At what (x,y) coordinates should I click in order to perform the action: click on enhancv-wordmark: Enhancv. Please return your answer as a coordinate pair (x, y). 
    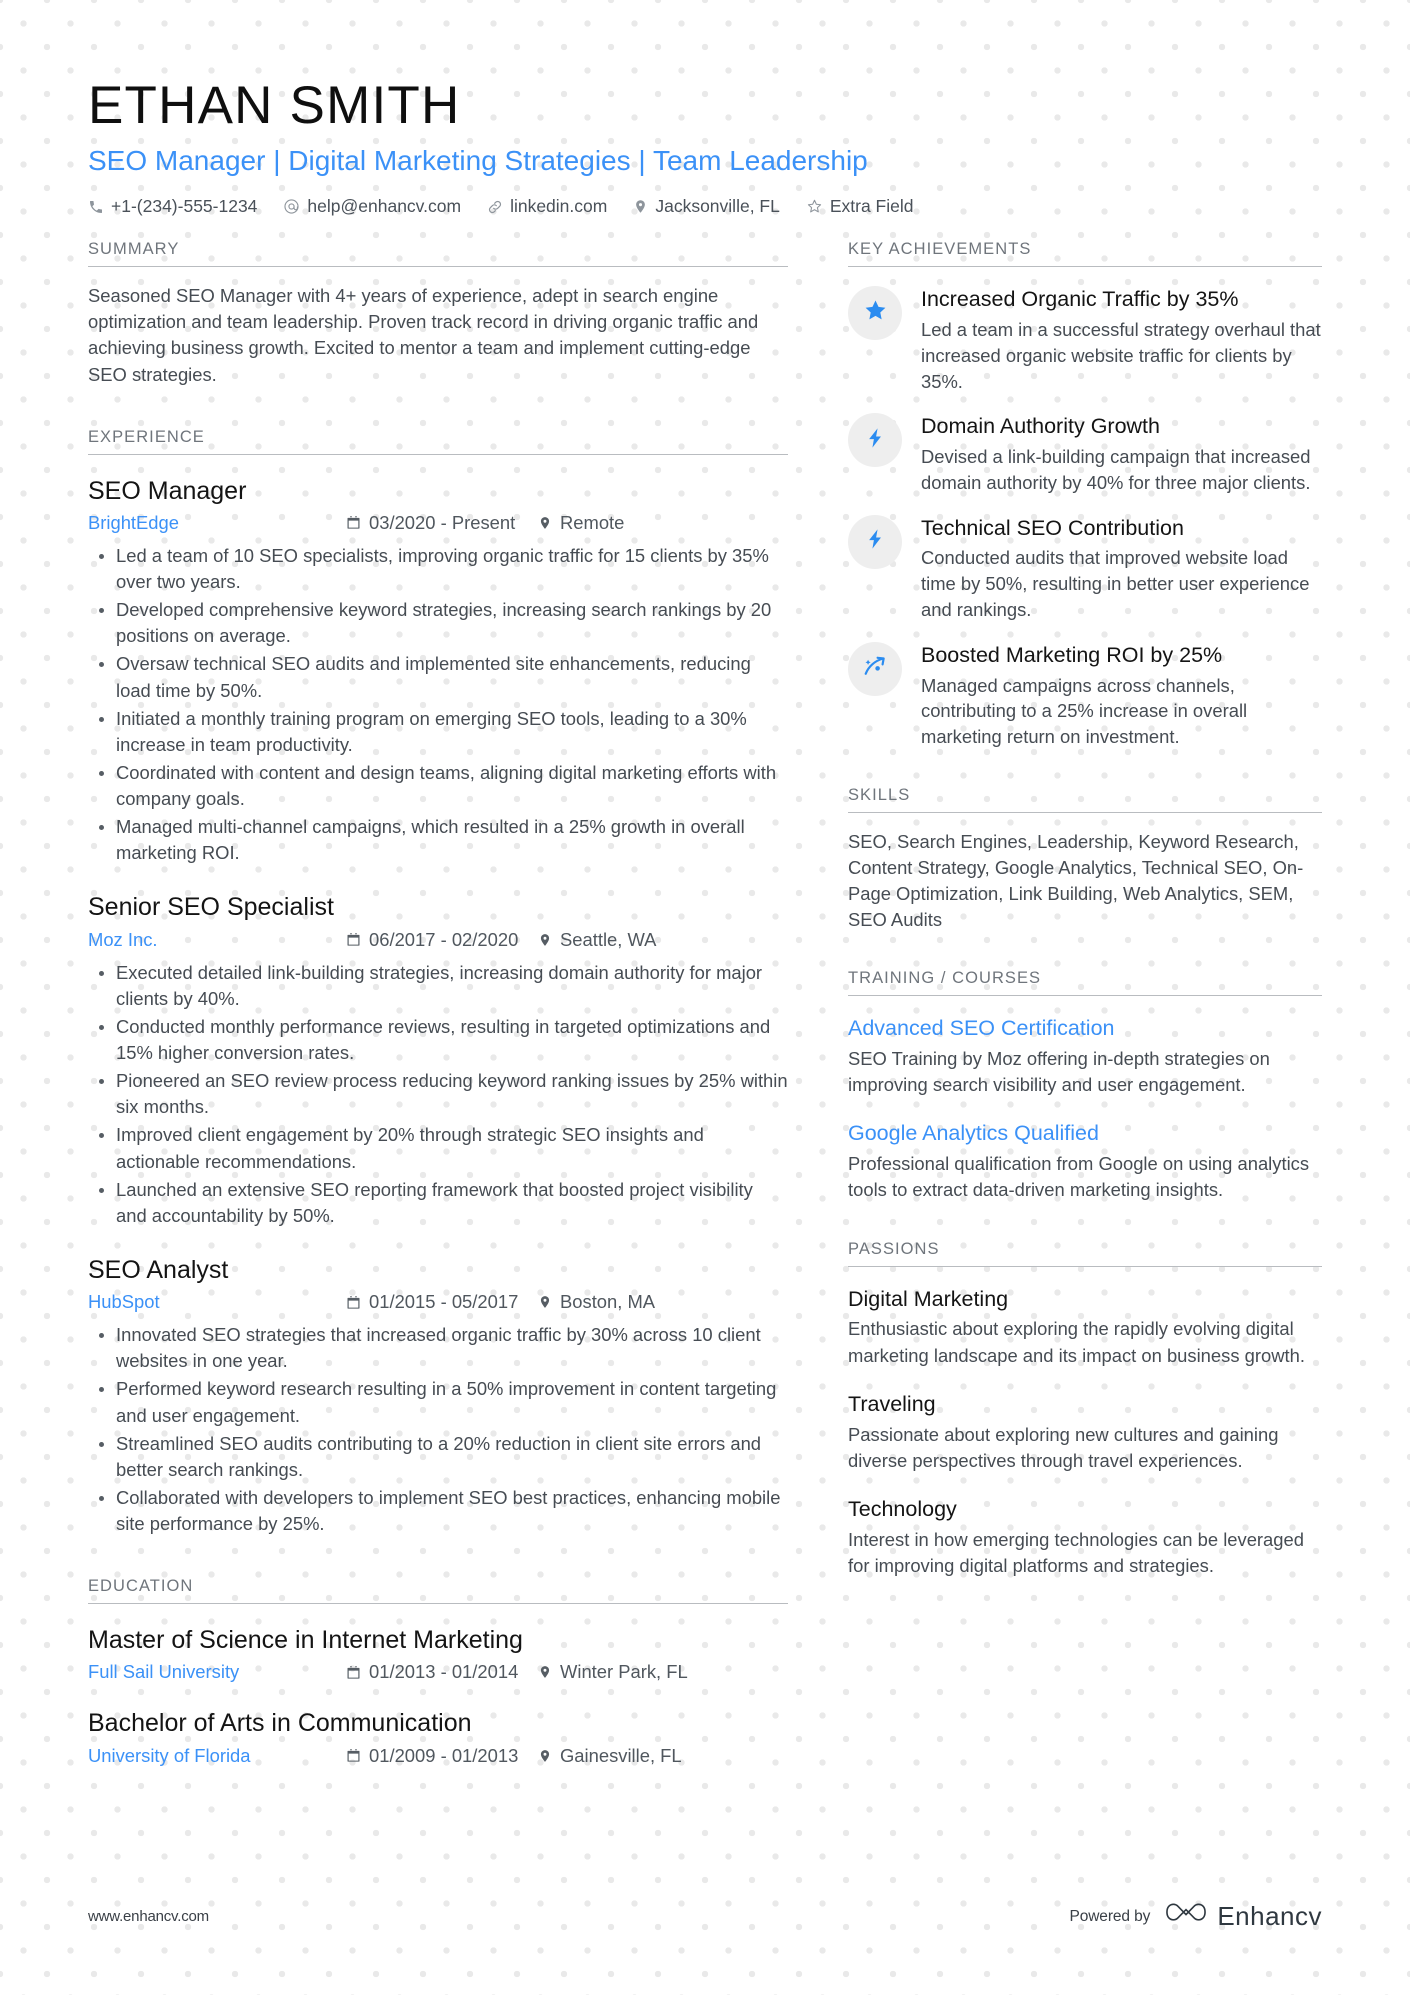
    Looking at the image, I should click on (1269, 1916).